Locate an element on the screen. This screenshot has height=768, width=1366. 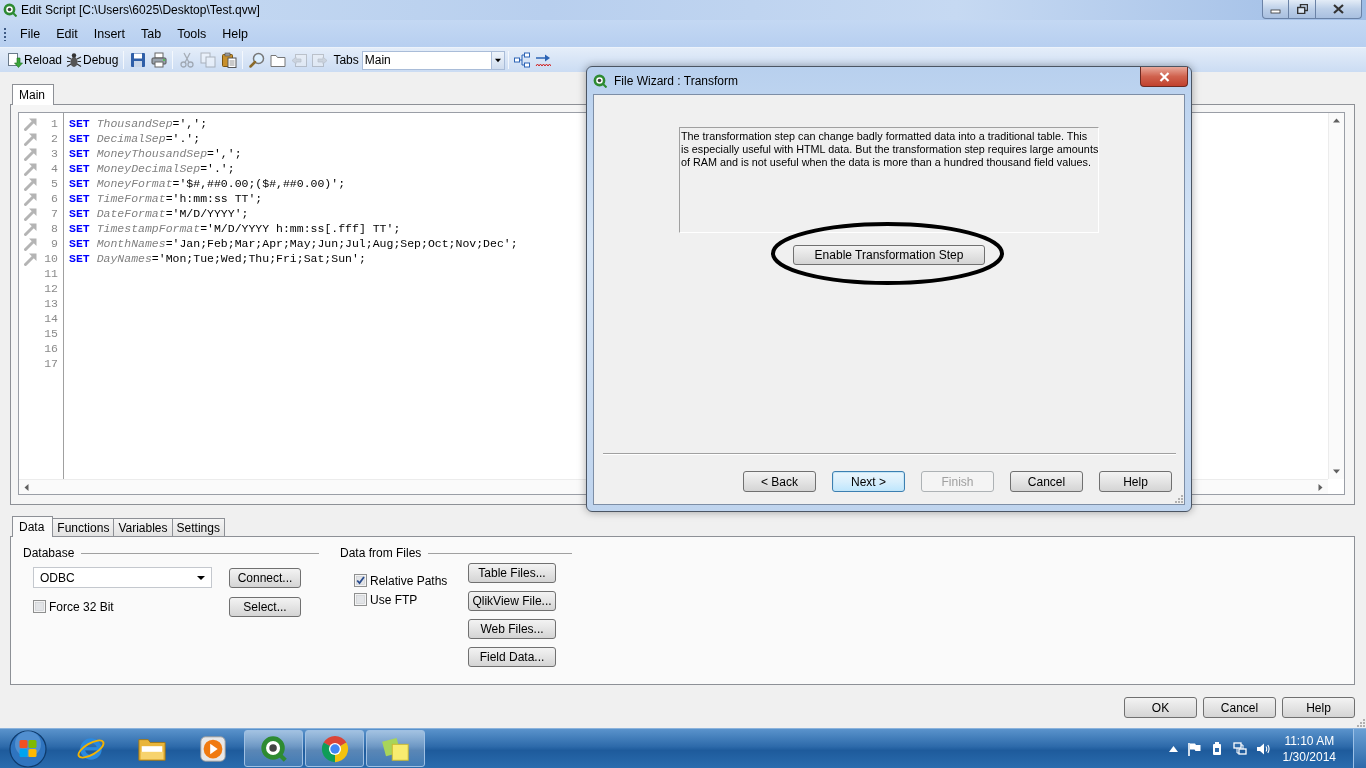
line-number: 9 is located at coordinates (54, 243).